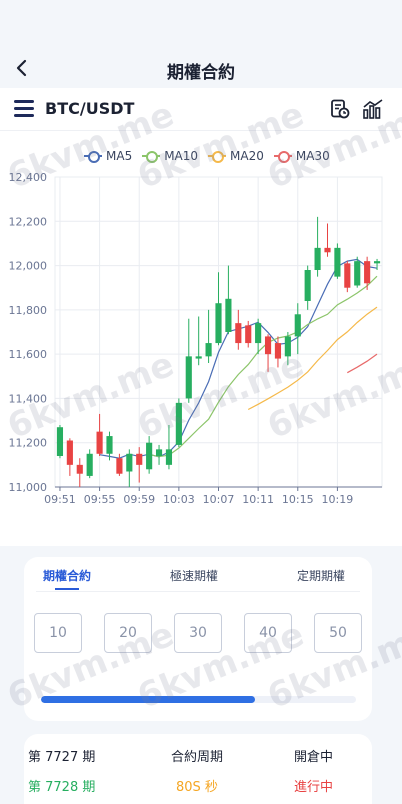 The width and height of the screenshot is (402, 804). What do you see at coordinates (201, 44) in the screenshot?
I see `top-bar: 期權合約` at bounding box center [201, 44].